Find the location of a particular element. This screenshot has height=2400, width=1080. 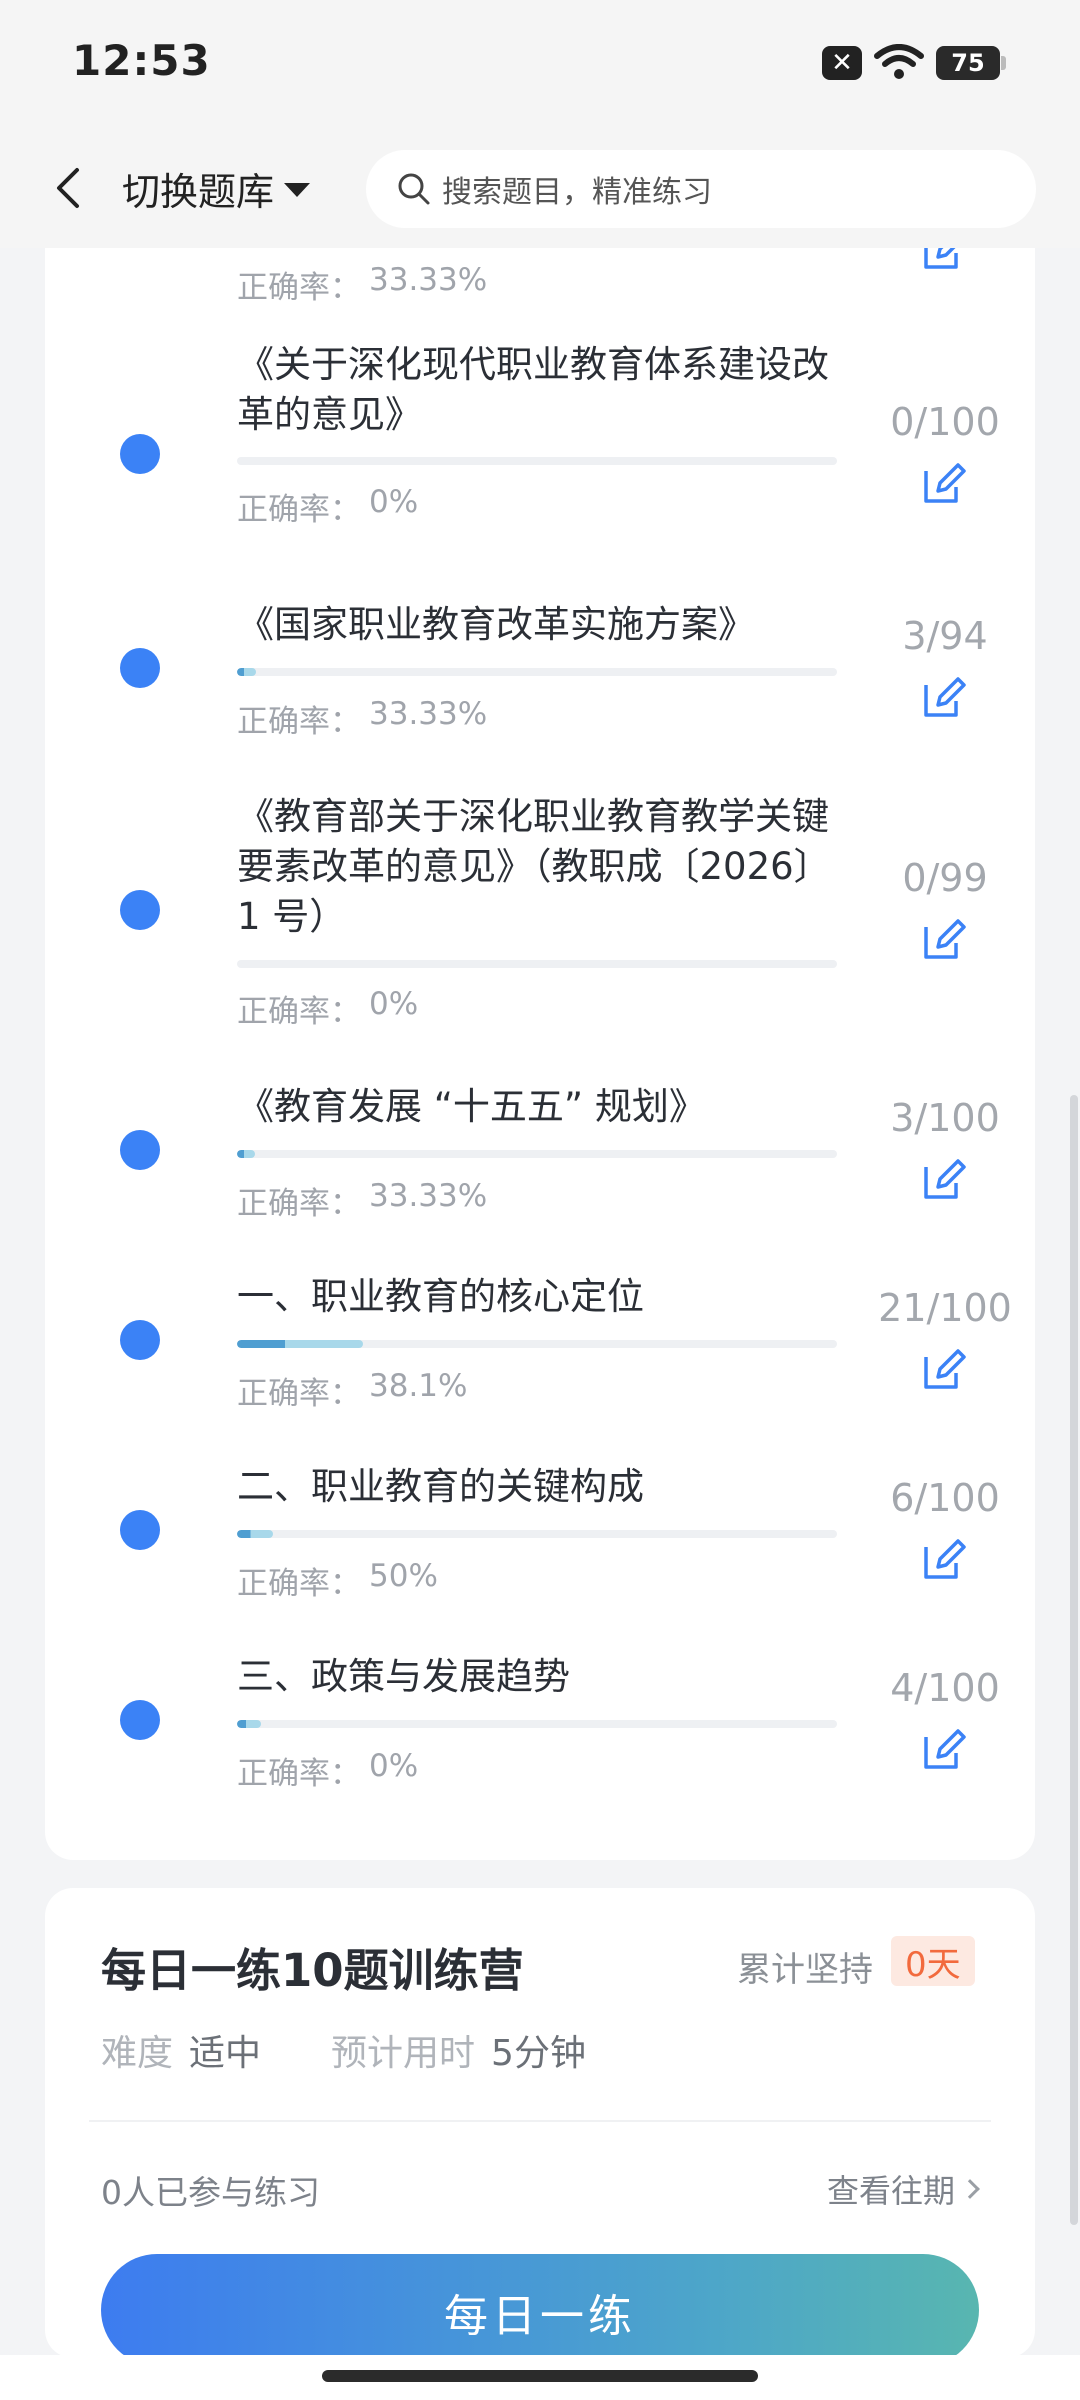

scrollbar is located at coordinates (1074, 1660).